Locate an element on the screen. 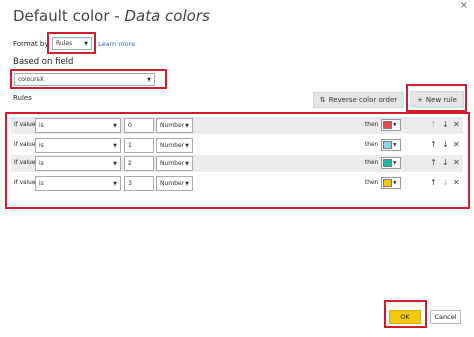 This screenshot has width=474, height=337. rule-value-input: 0 is located at coordinates (139, 125).